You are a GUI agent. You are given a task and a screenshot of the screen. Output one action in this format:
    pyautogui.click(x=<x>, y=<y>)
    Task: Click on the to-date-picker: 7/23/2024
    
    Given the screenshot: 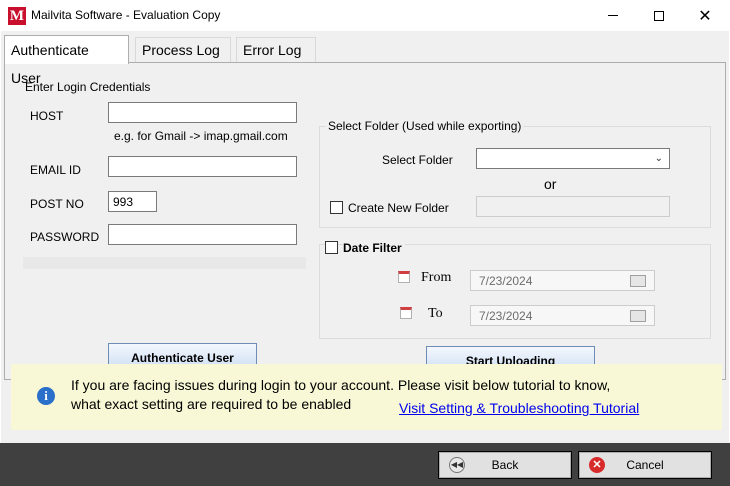 What is the action you would take?
    pyautogui.click(x=562, y=315)
    